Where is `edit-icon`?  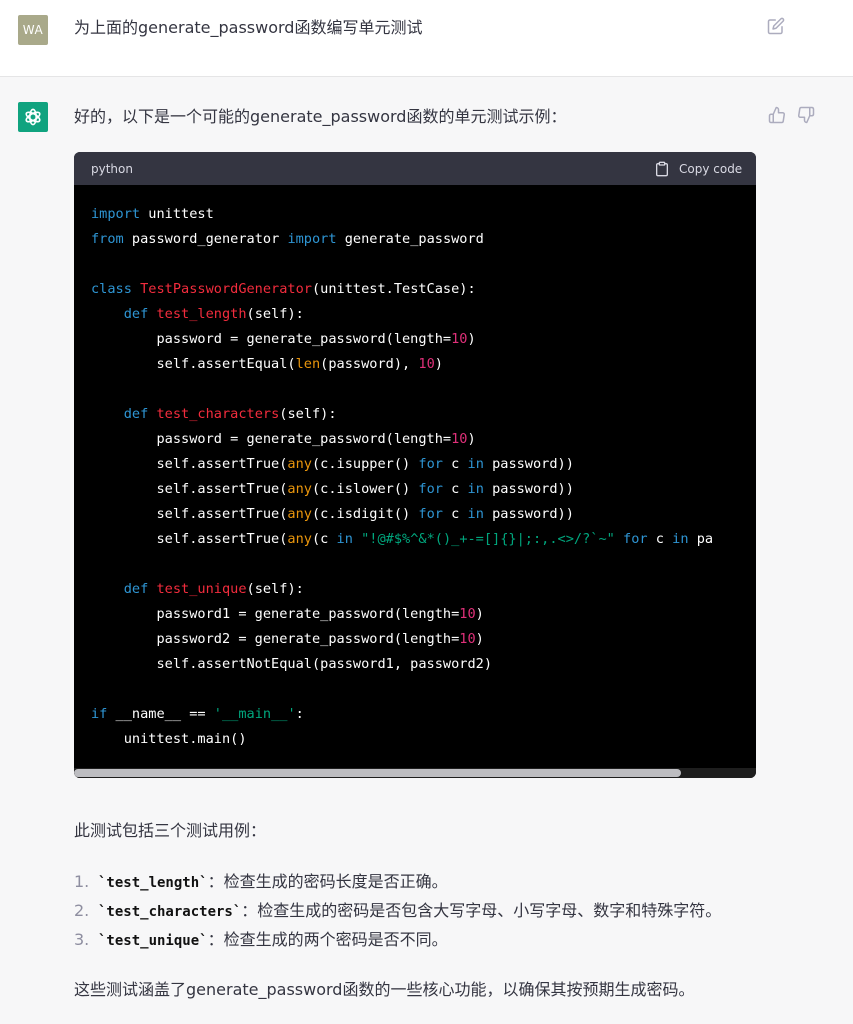 edit-icon is located at coordinates (776, 26).